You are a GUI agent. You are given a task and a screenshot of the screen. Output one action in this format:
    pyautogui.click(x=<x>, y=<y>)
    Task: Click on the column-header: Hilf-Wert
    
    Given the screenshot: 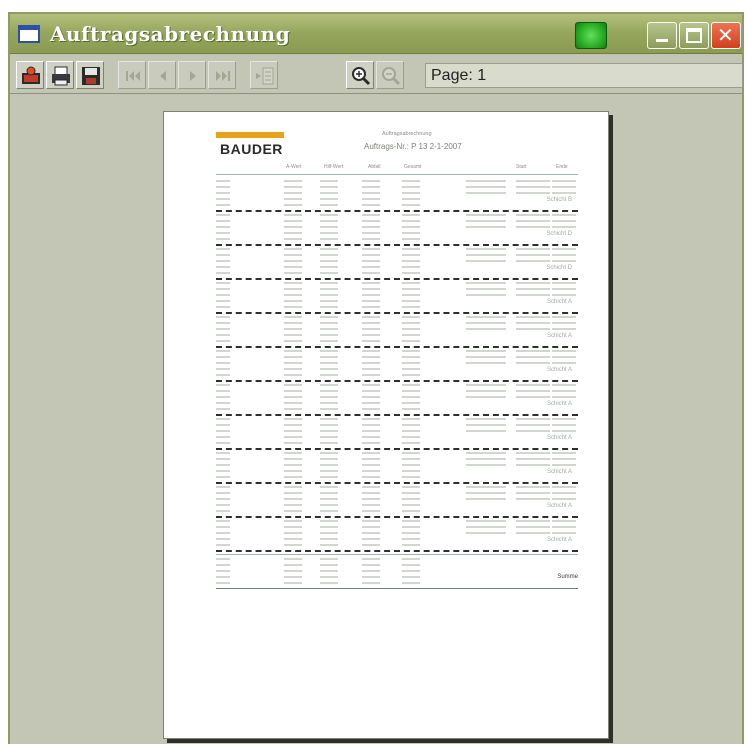 What is the action you would take?
    pyautogui.click(x=334, y=167)
    